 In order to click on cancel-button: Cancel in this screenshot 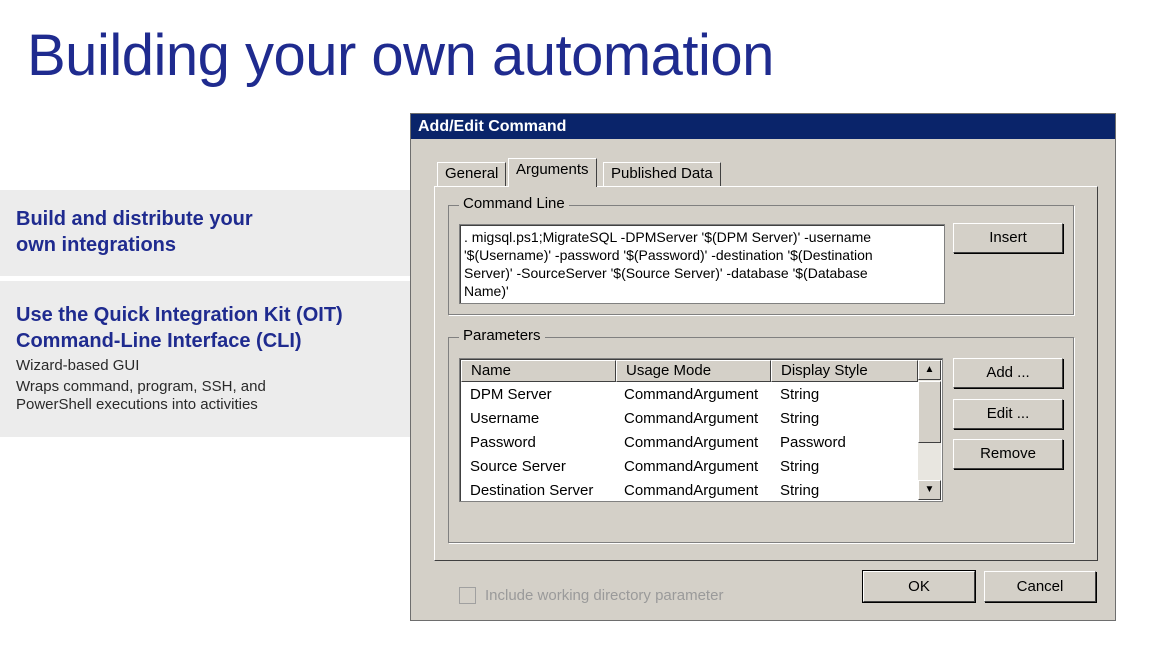, I will do `click(1040, 586)`.